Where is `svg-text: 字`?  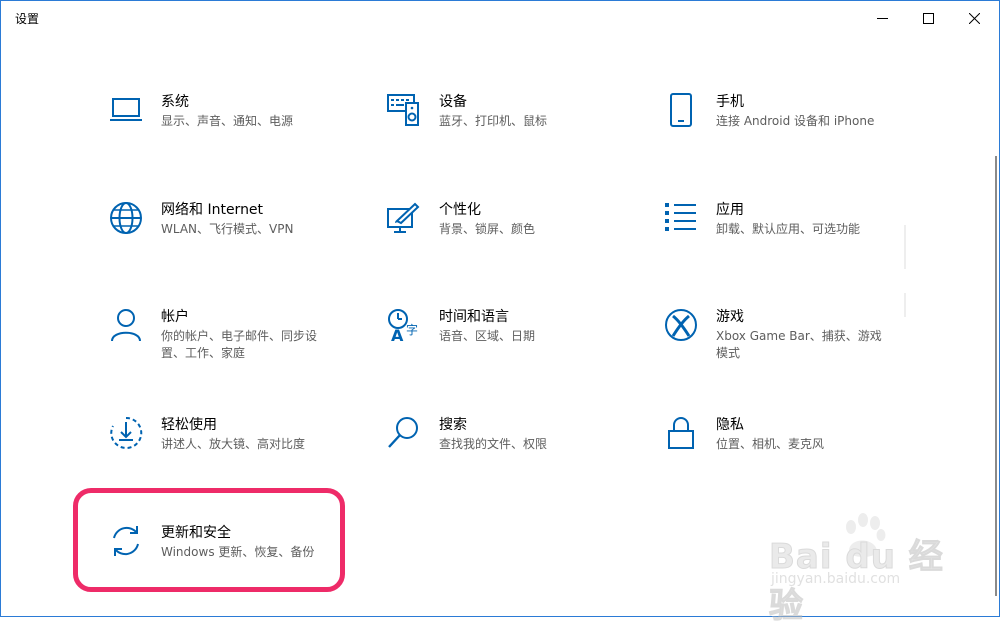 svg-text: 字 is located at coordinates (412, 329).